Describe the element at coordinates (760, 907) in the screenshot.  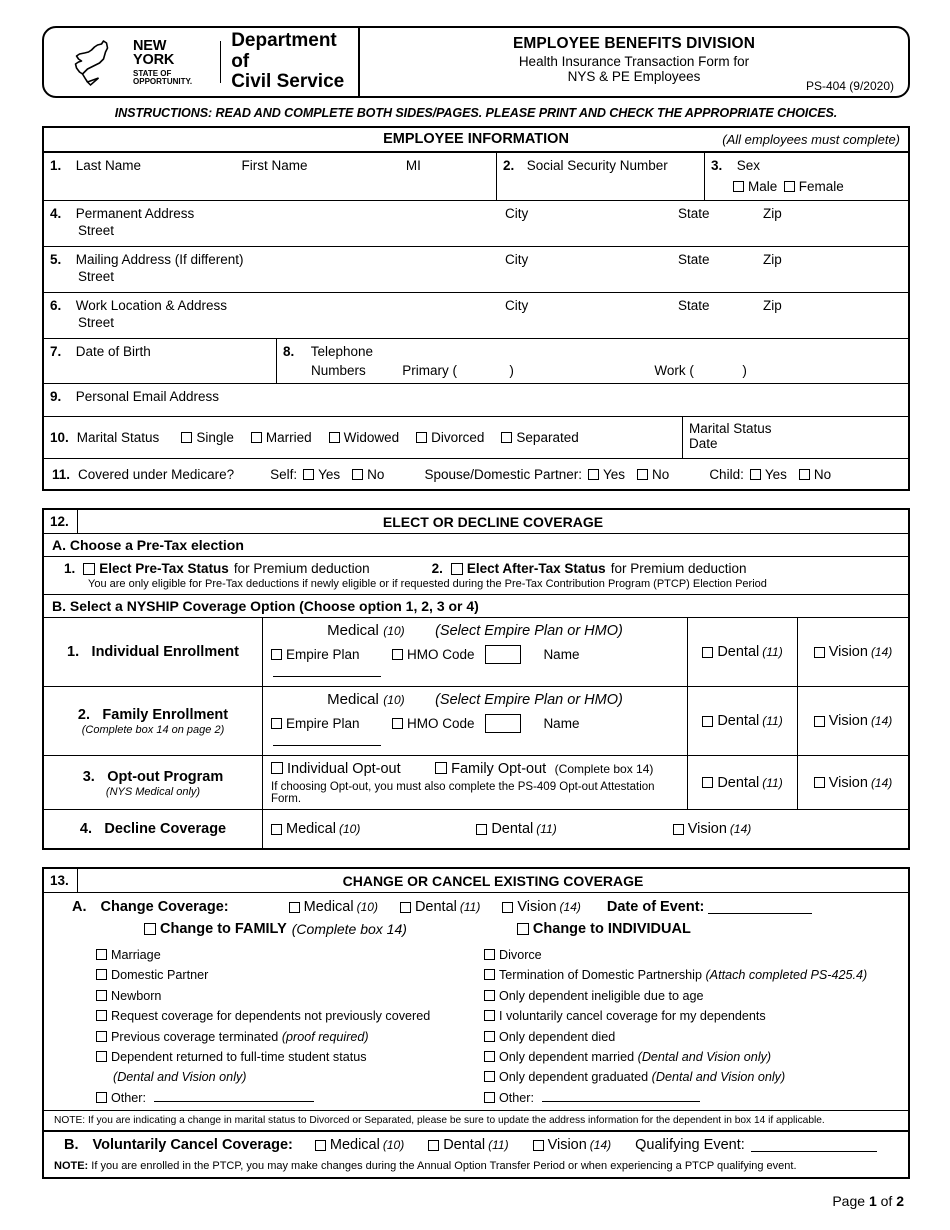
I see `input-date-of-event` at that location.